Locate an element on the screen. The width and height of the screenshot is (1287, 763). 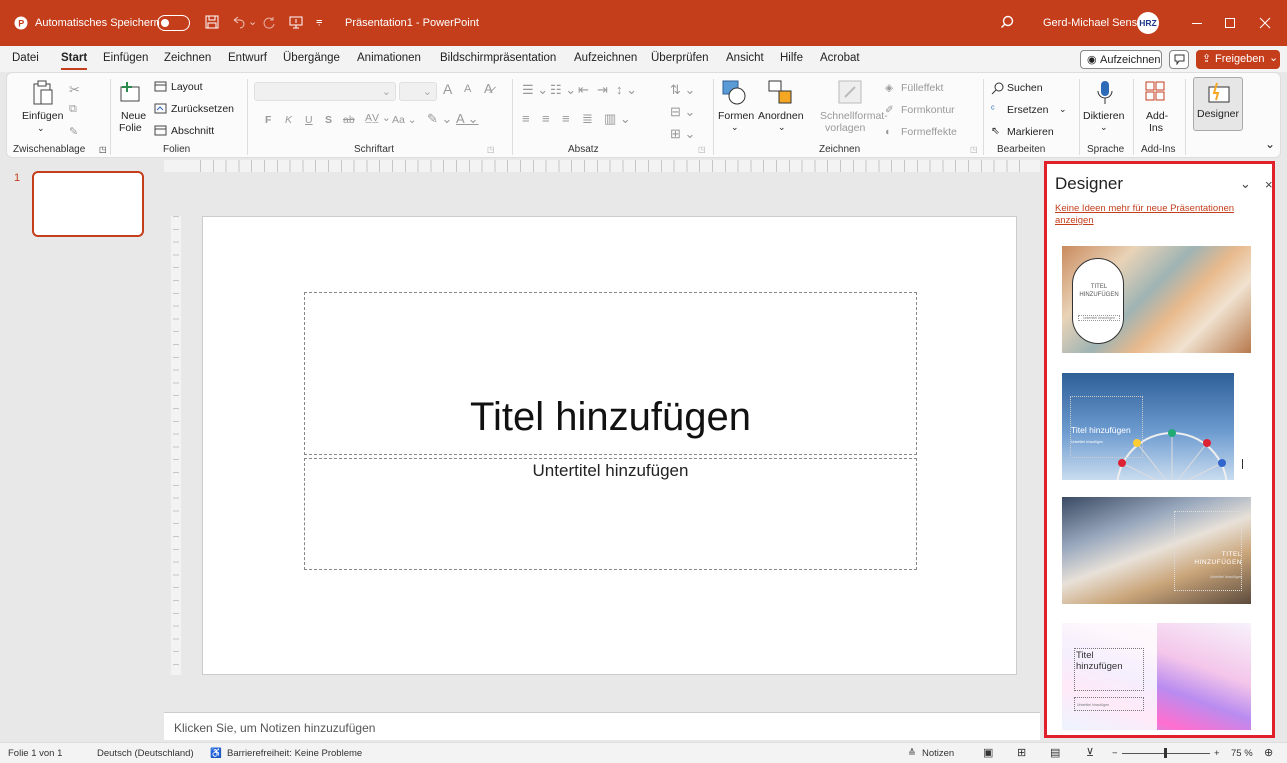
zoom-slider-thumb is located at coordinates (1165, 753).